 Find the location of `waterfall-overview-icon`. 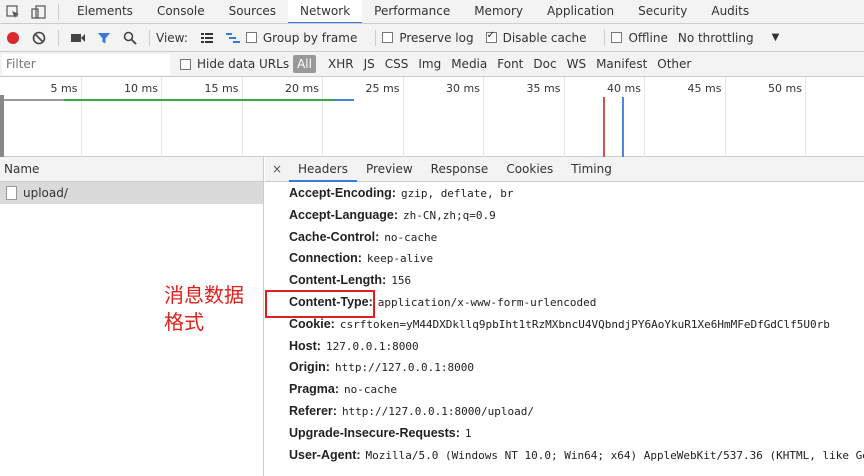

waterfall-overview-icon is located at coordinates (233, 38).